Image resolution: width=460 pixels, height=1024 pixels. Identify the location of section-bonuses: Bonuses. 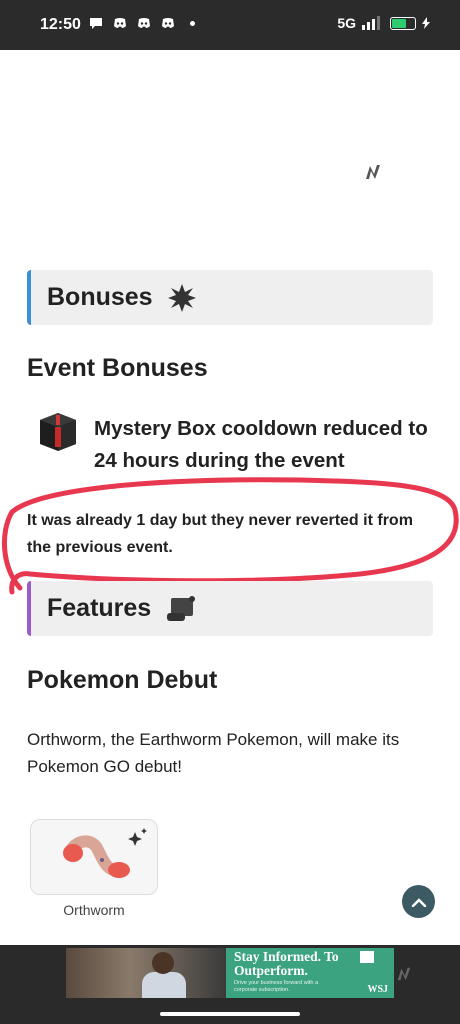
(230, 297).